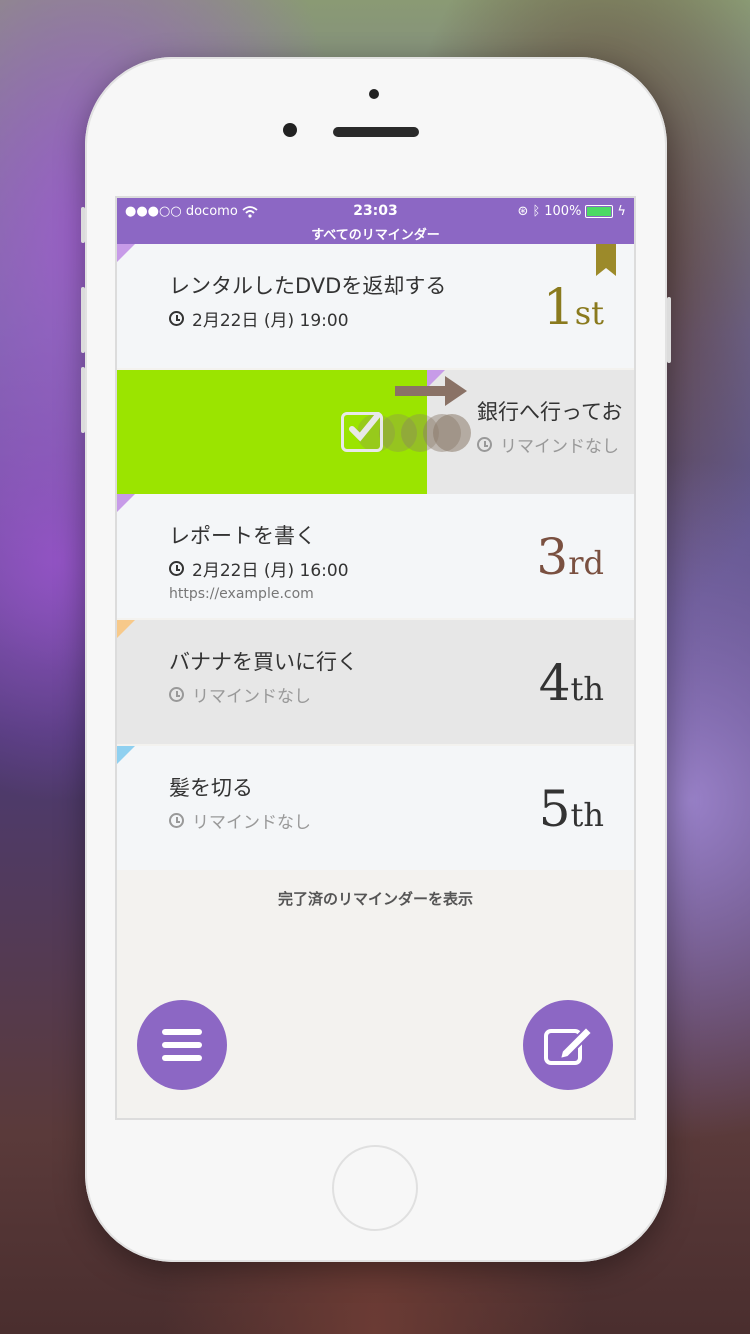 Image resolution: width=750 pixels, height=1334 pixels. I want to click on rank-label: 5th, so click(571, 809).